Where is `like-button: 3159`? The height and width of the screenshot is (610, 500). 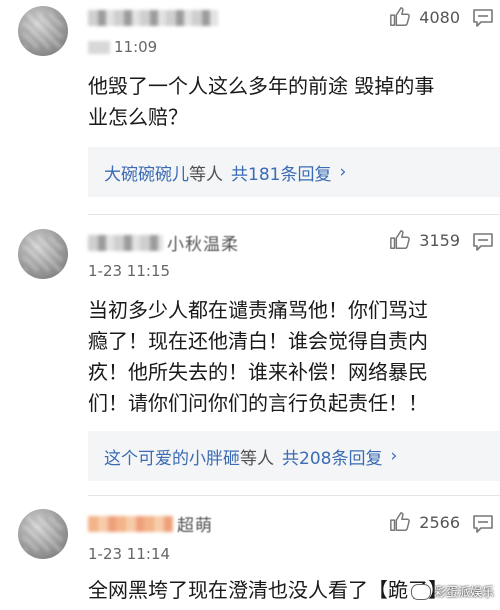 like-button: 3159 is located at coordinates (424, 240).